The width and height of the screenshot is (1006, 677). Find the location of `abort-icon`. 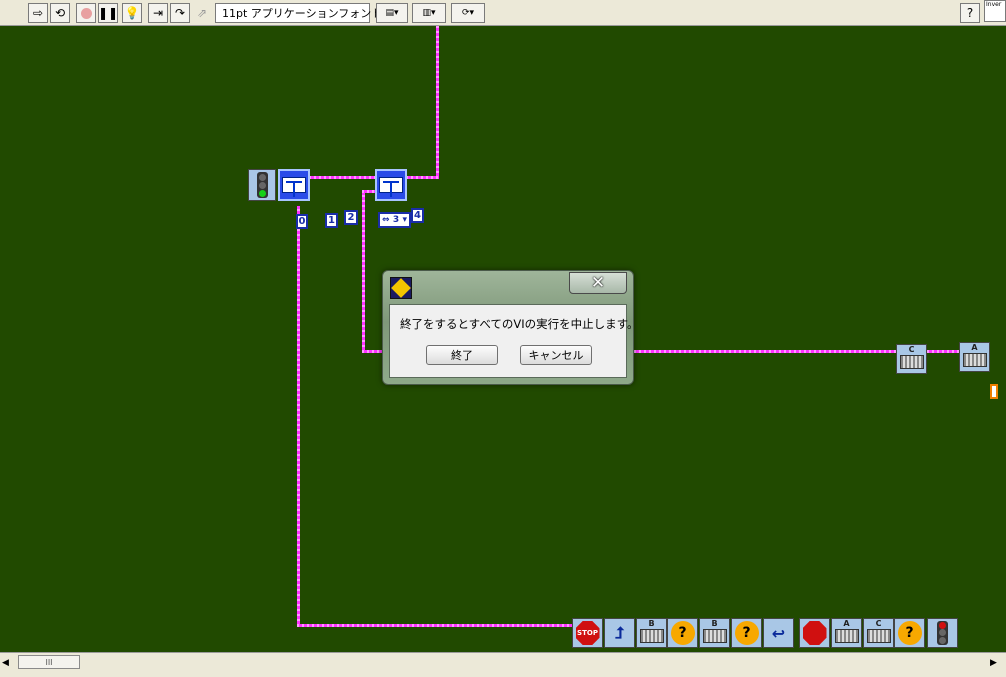

abort-icon is located at coordinates (86, 13).